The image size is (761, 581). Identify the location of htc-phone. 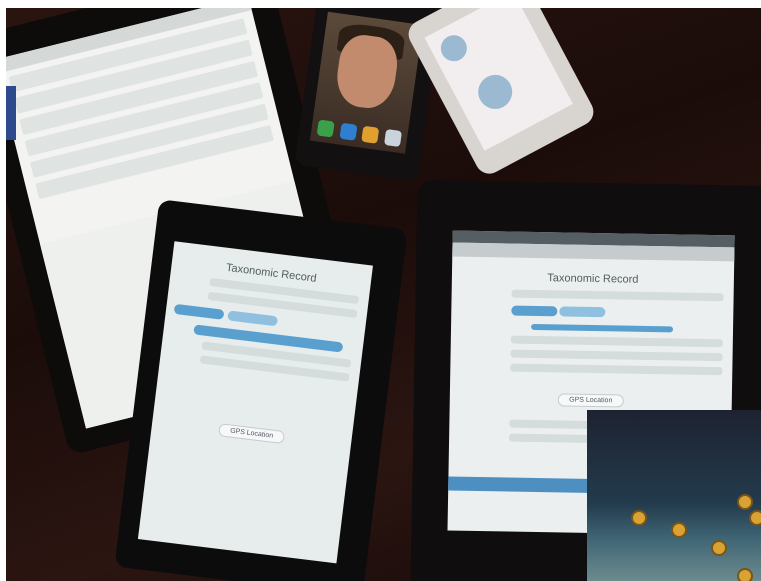
(501, 93).